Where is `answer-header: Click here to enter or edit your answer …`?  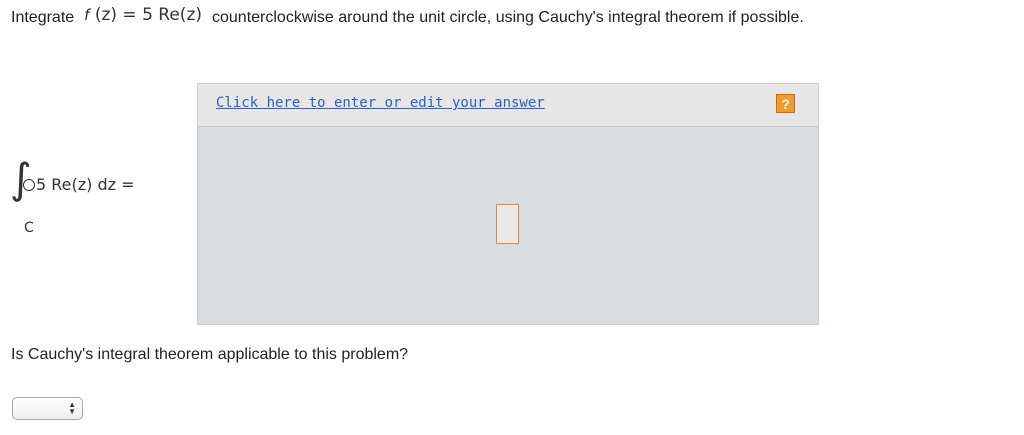
answer-header: Click here to enter or edit your answer … is located at coordinates (508, 105).